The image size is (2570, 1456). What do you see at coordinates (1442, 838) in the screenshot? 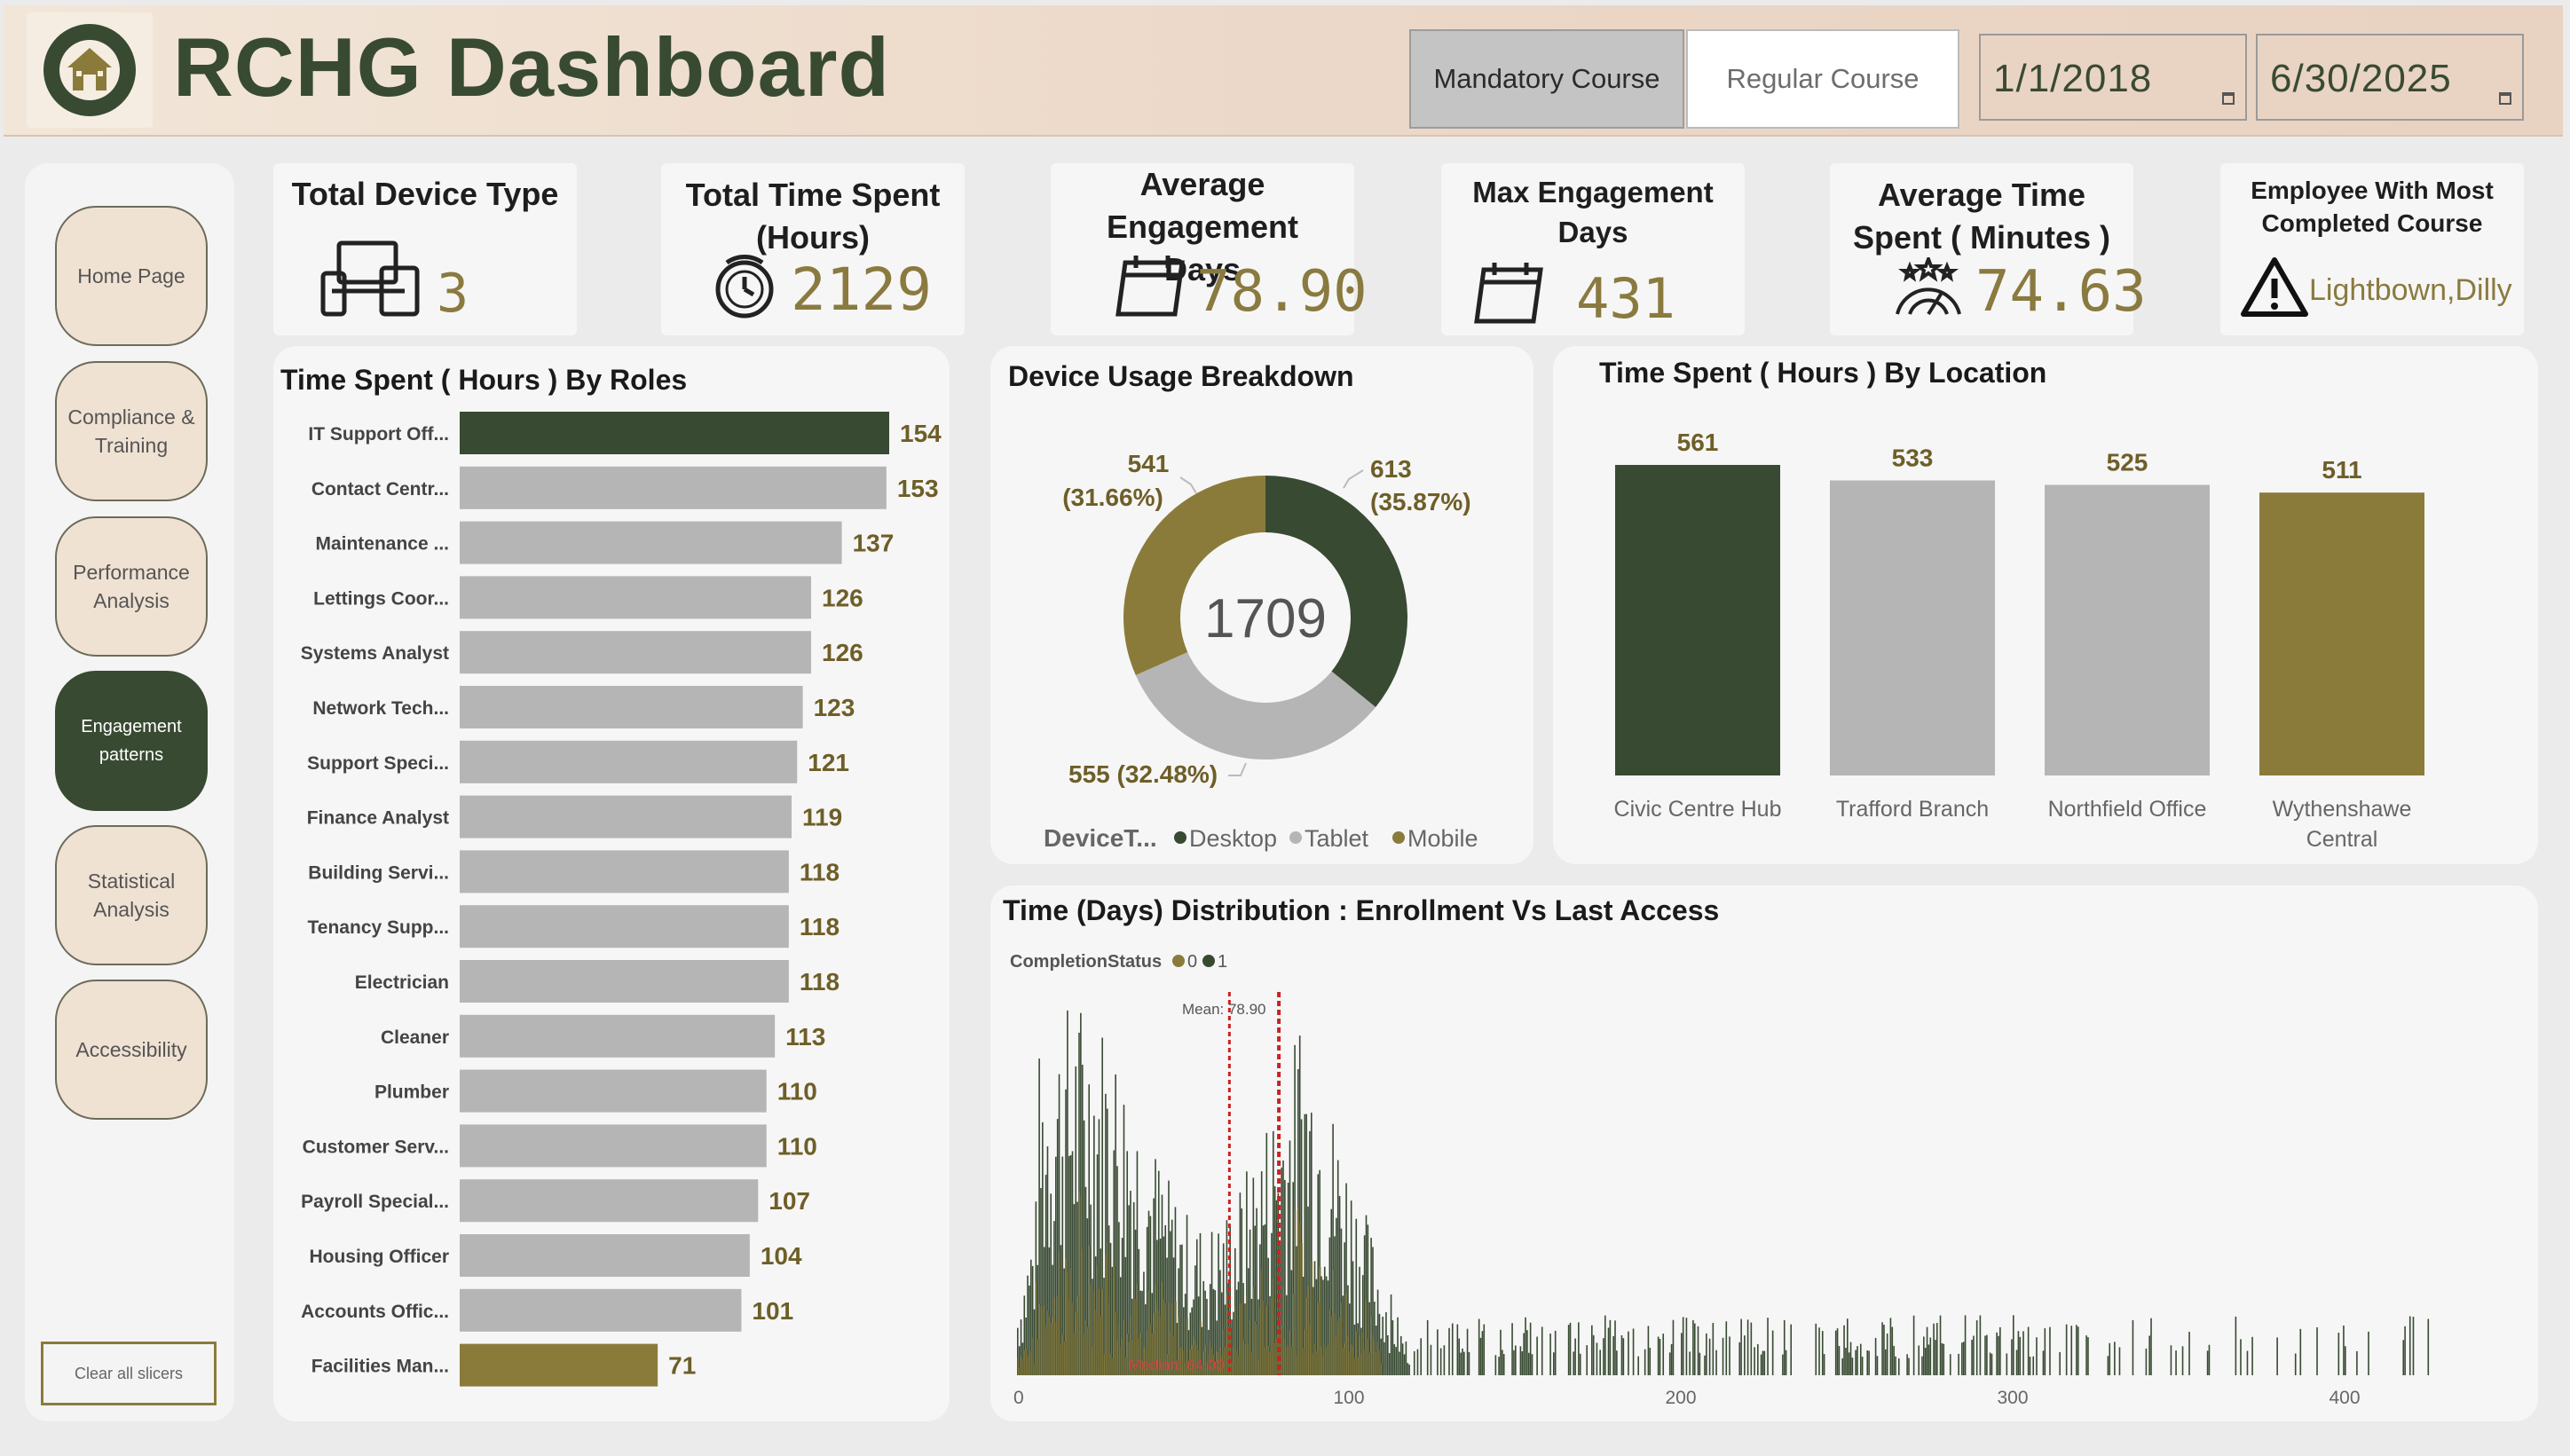
I see `legend-label: Mobile` at bounding box center [1442, 838].